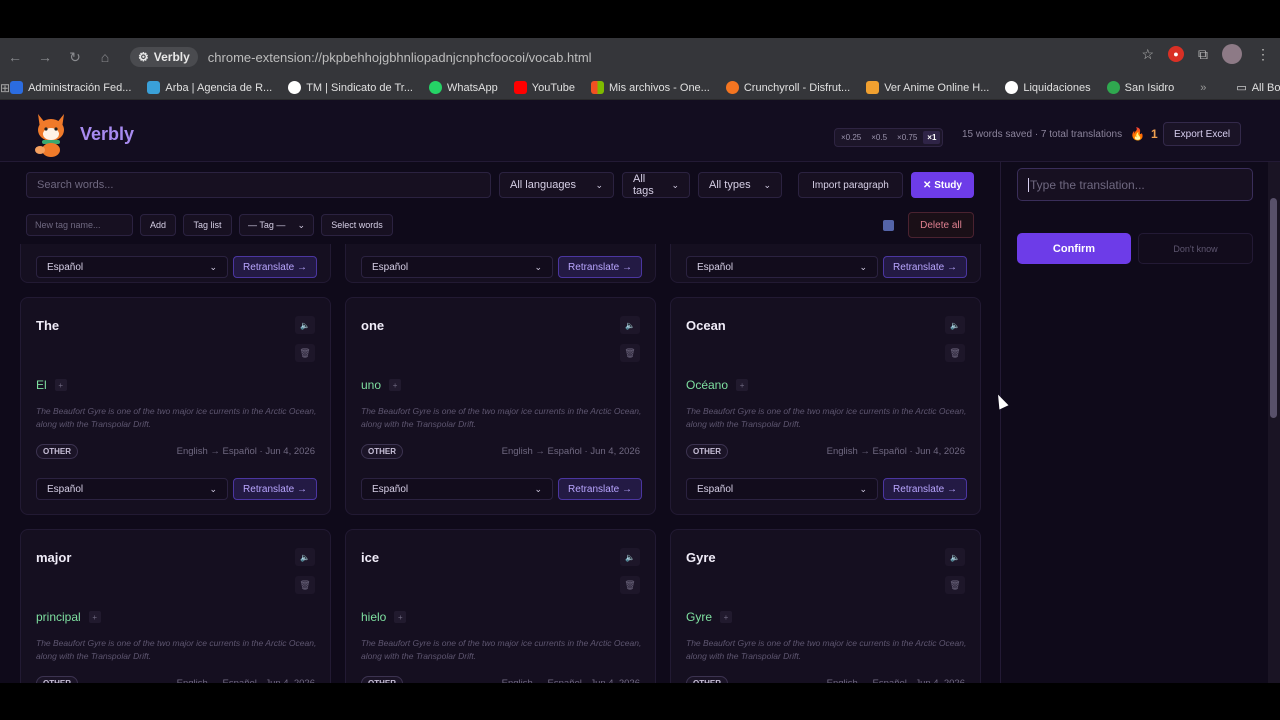 This screenshot has width=1280, height=720. Describe the element at coordinates (544, 87) in the screenshot. I see `bookmark-item: YouTube` at that location.